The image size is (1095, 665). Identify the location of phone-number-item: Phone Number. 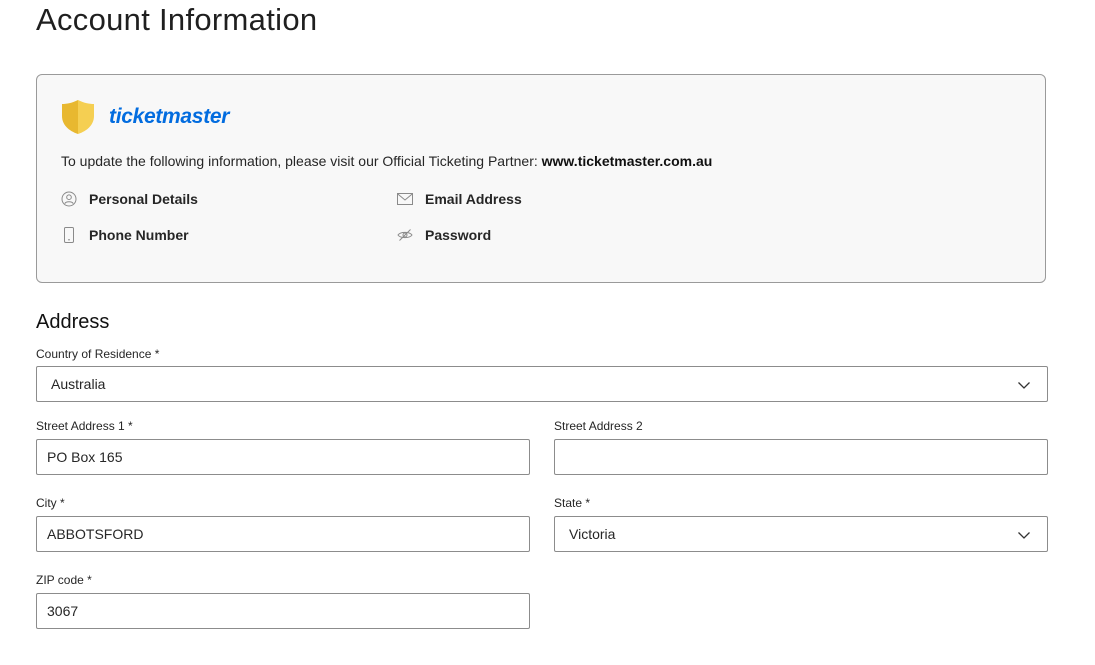
(125, 235).